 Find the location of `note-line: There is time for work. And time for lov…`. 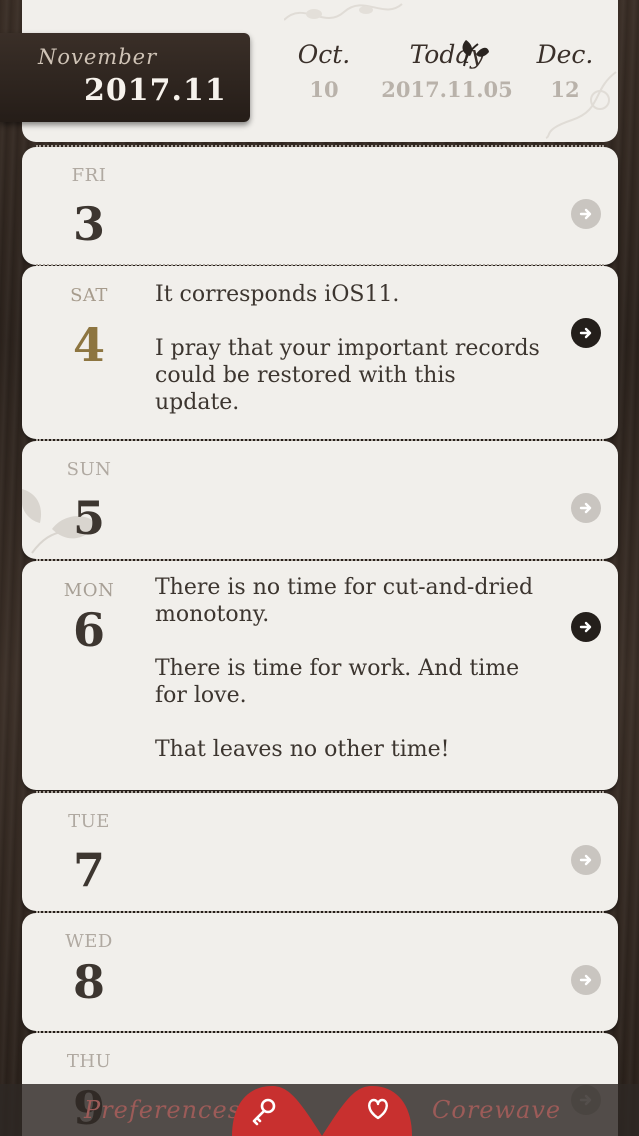

note-line: There is time for work. And time for lov… is located at coordinates (337, 682).